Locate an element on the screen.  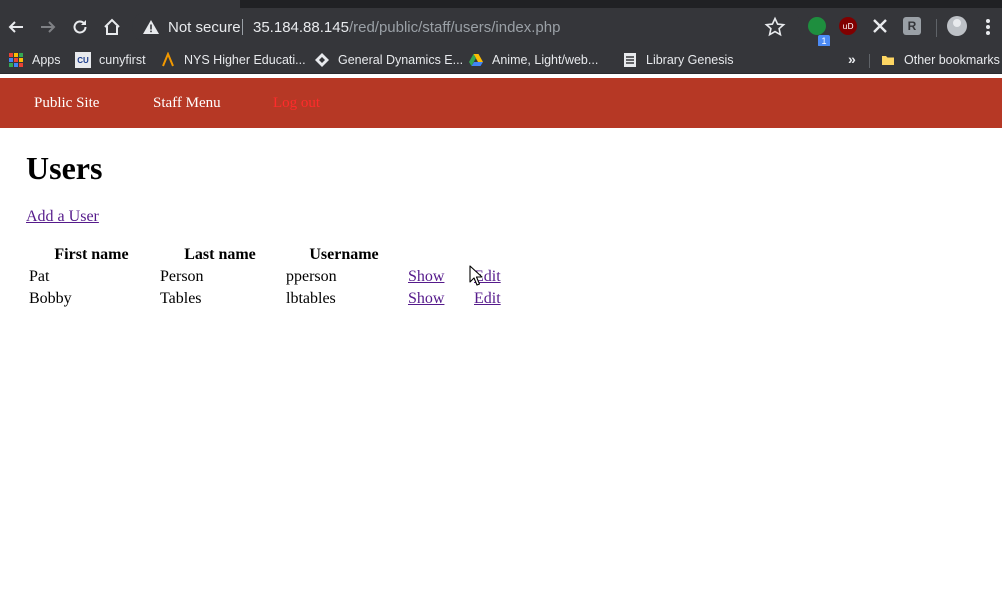
bookmark-star-icon is located at coordinates (775, 27).